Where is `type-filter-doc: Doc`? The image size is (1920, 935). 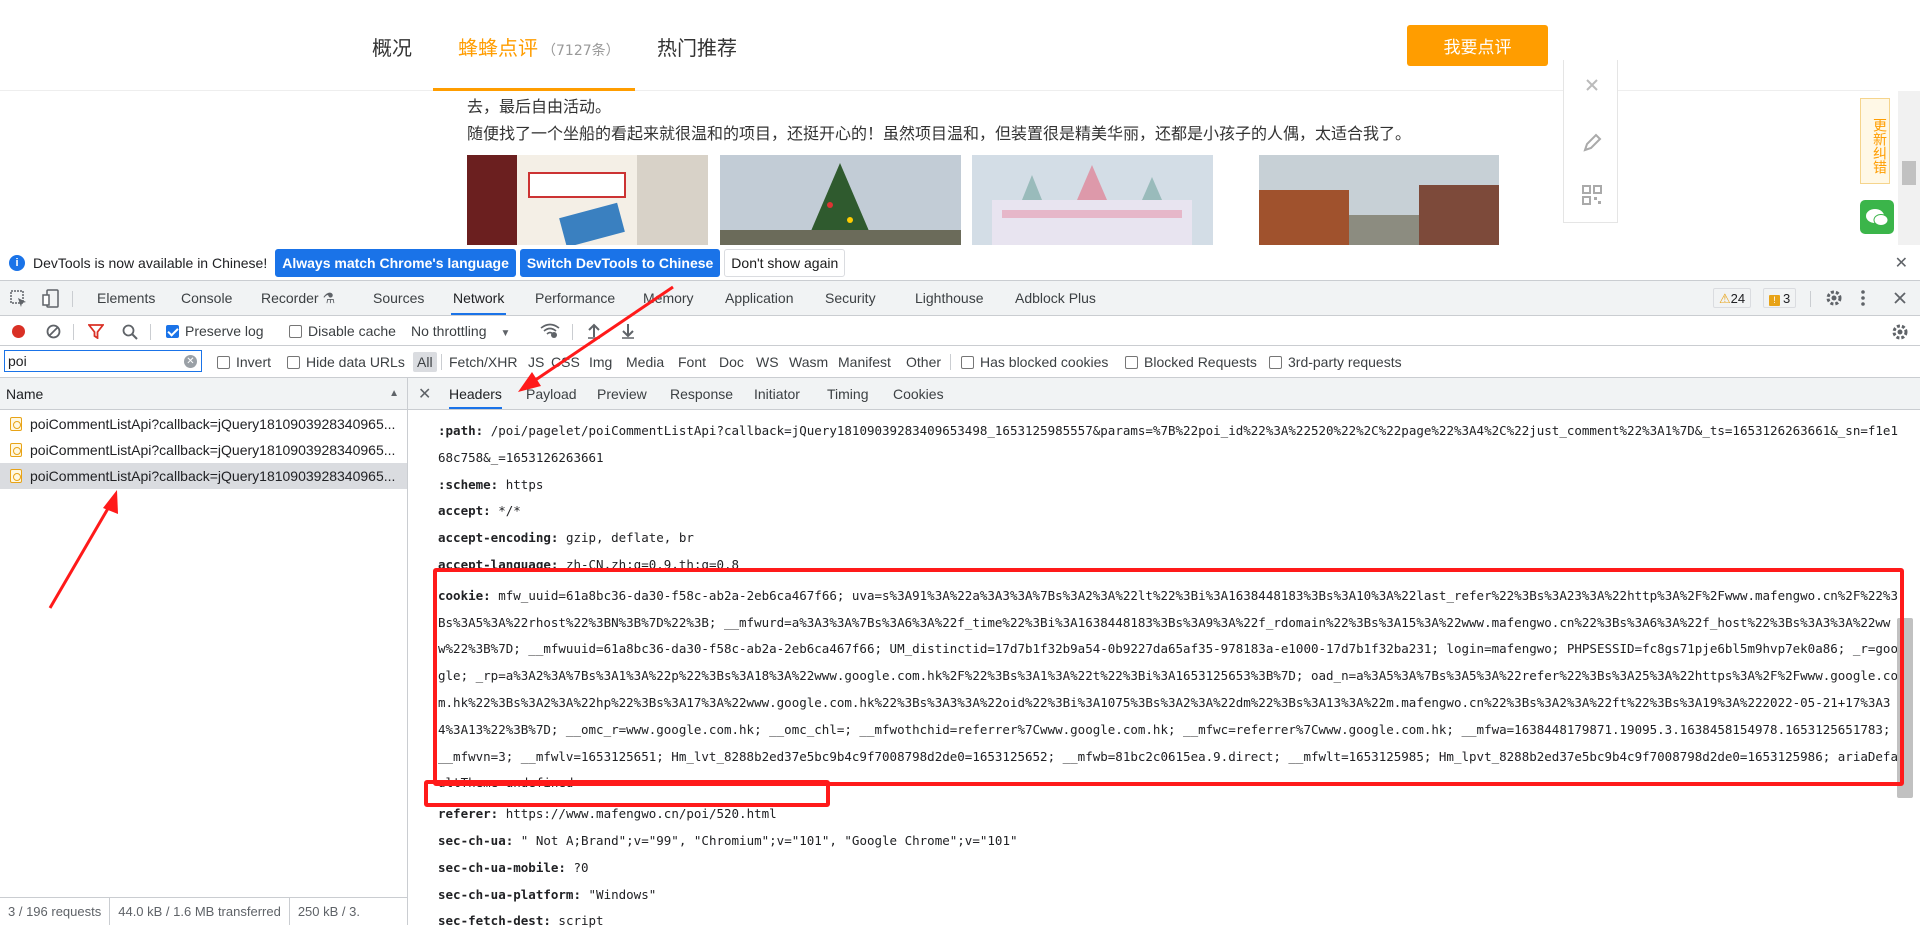
type-filter-doc: Doc is located at coordinates (731, 362).